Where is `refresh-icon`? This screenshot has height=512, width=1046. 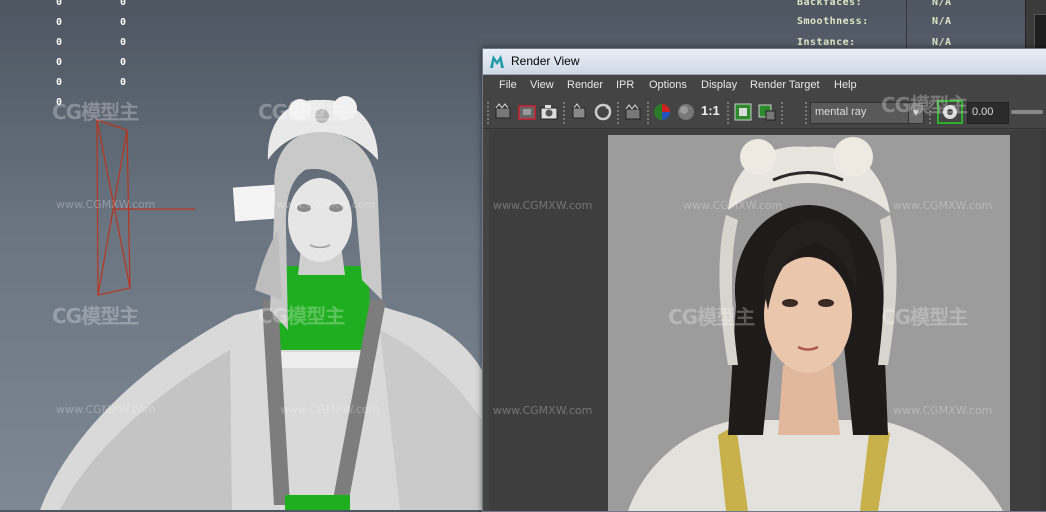
refresh-icon is located at coordinates (603, 112).